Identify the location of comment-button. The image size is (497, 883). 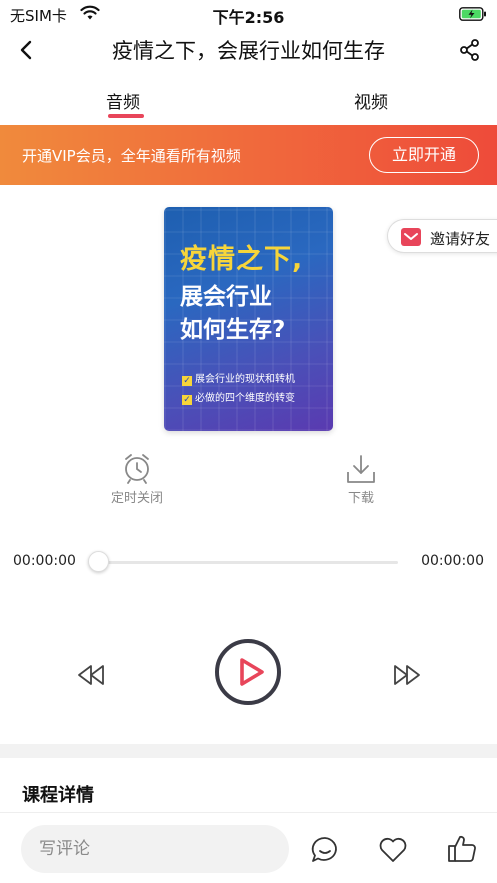
(325, 850).